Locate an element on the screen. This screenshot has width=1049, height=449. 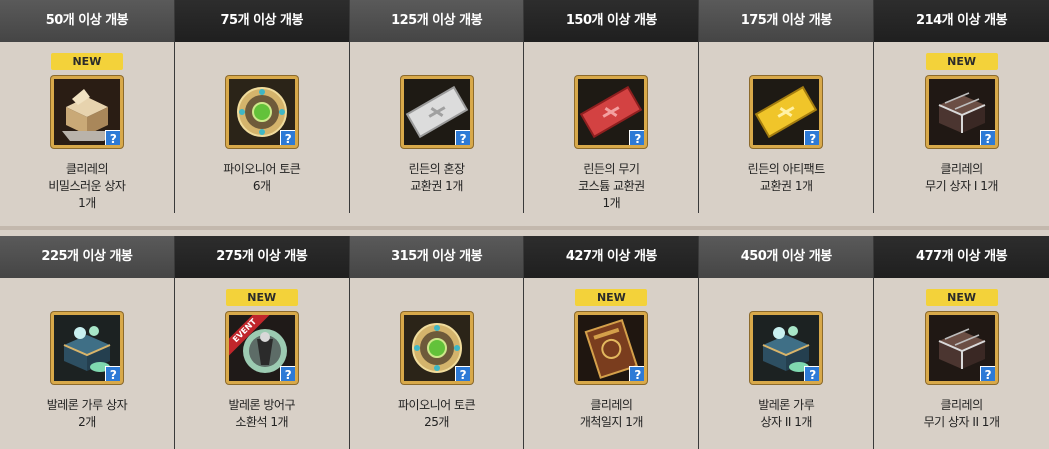
reward-body: ? 린든의 아티팩트교환권 1개 is located at coordinates (786, 127).